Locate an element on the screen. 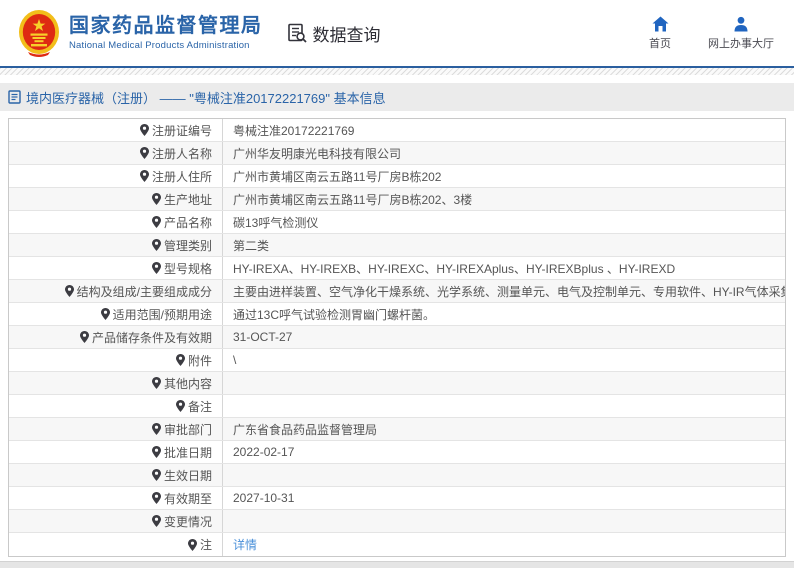 The image size is (794, 568). page-title-bar: 境内医疗器械（注册） —— "粤械注准20172221769" 基本信息 is located at coordinates (397, 97).